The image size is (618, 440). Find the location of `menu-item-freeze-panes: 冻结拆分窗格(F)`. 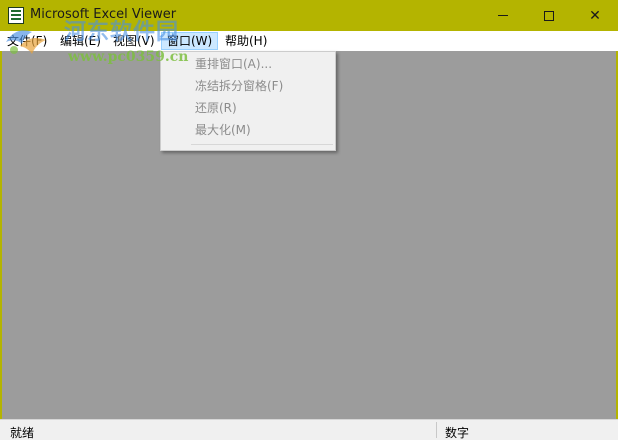

menu-item-freeze-panes: 冻结拆分窗格(F) is located at coordinates (239, 86).